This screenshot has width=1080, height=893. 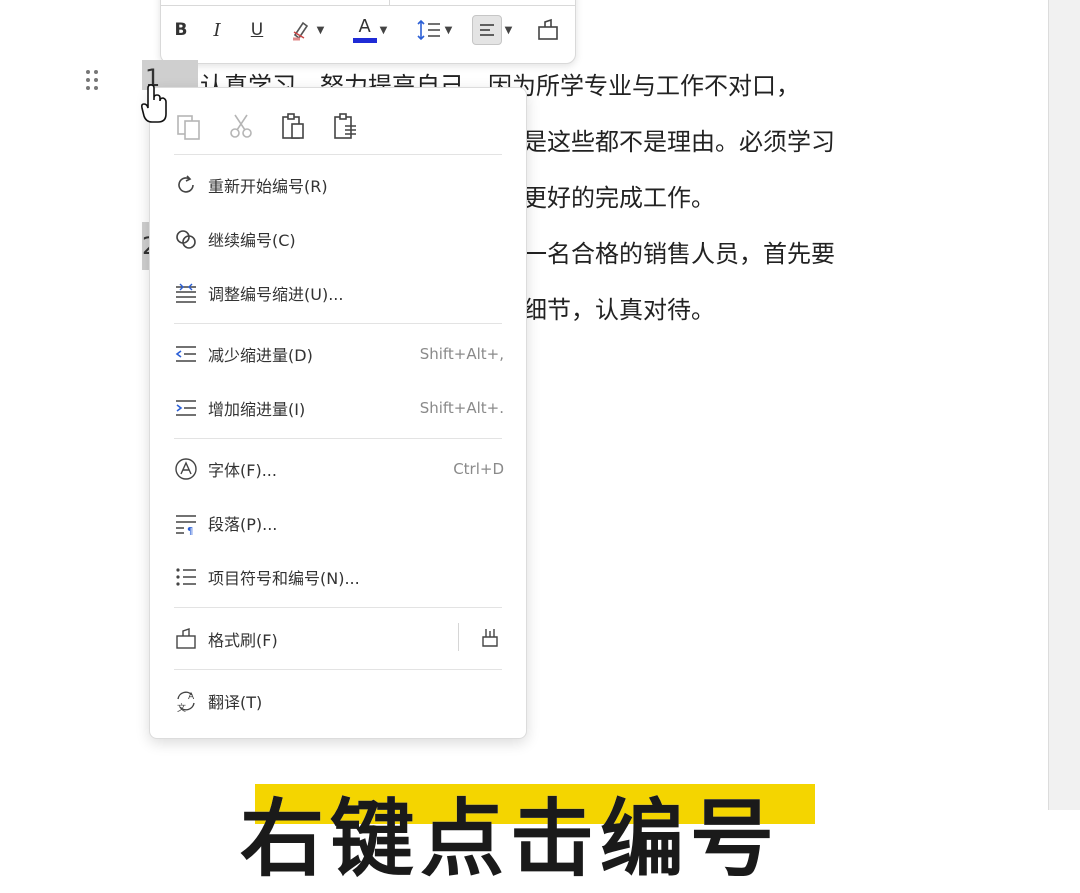 What do you see at coordinates (186, 525) in the screenshot?
I see `paragraph-icon: ¶` at bounding box center [186, 525].